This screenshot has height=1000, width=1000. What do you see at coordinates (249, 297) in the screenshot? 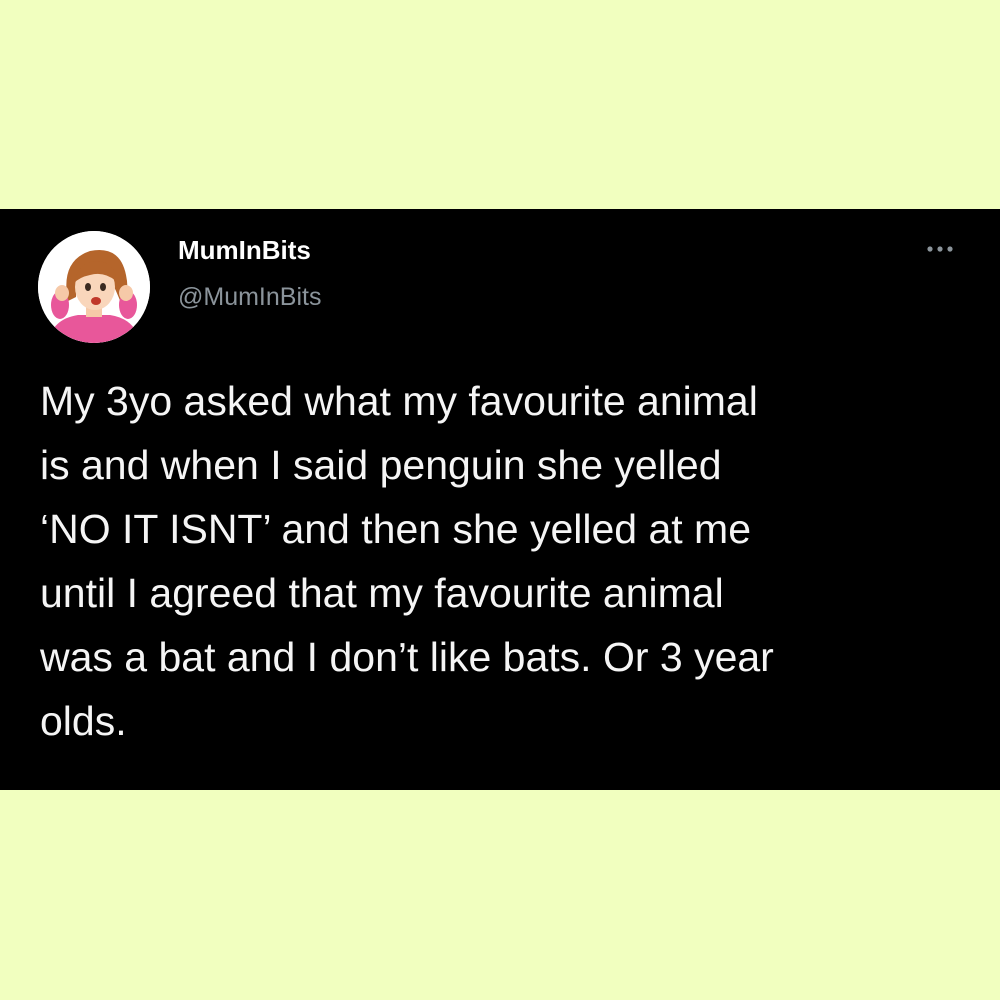
I see `user-handle: @MumInBits` at bounding box center [249, 297].